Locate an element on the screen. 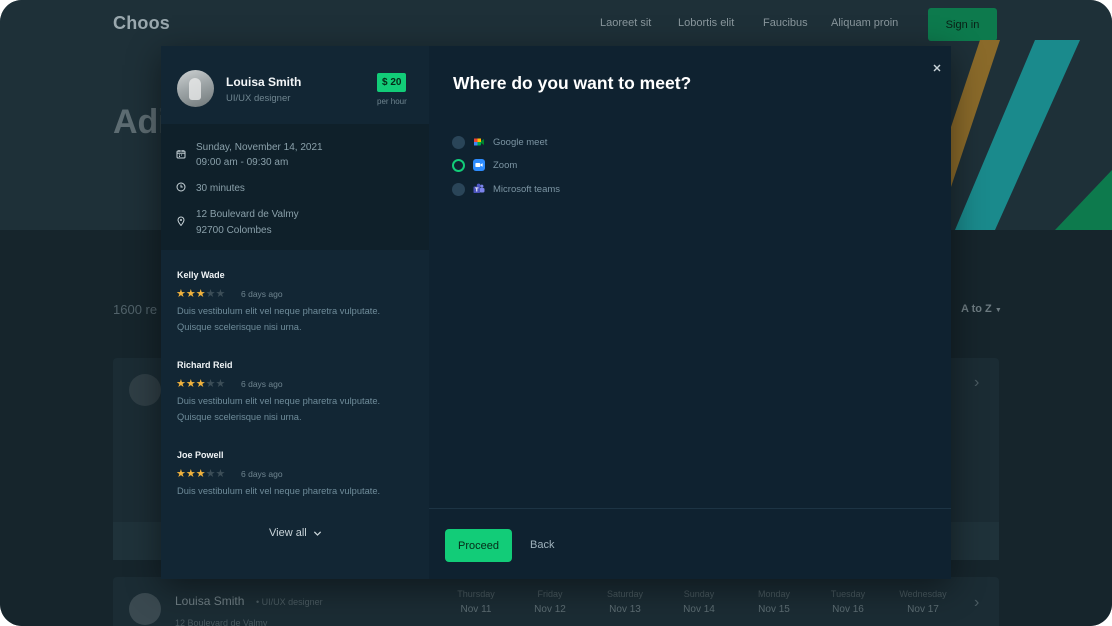 This screenshot has height=626, width=1112. option-zoom: Zoom is located at coordinates (484, 165).